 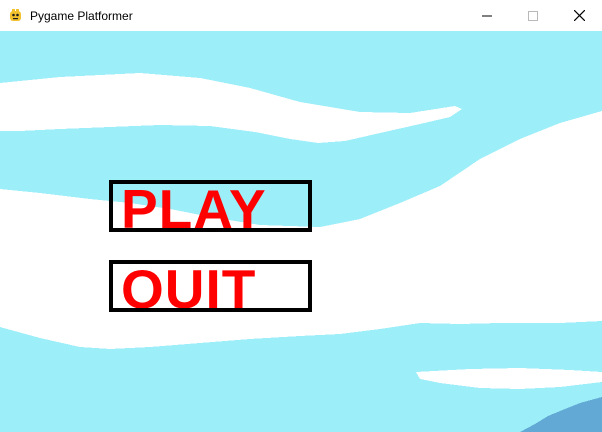 What do you see at coordinates (189, 286) in the screenshot?
I see `quit-label: QUIT` at bounding box center [189, 286].